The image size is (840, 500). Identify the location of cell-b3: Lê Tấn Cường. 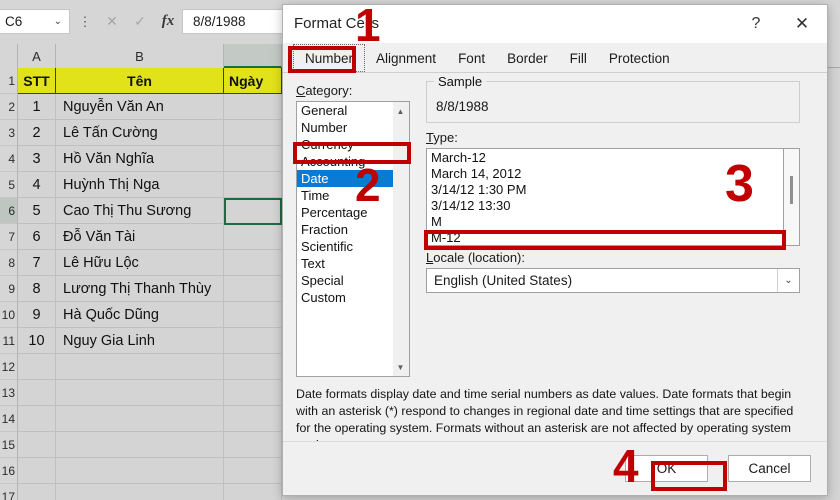
(140, 133).